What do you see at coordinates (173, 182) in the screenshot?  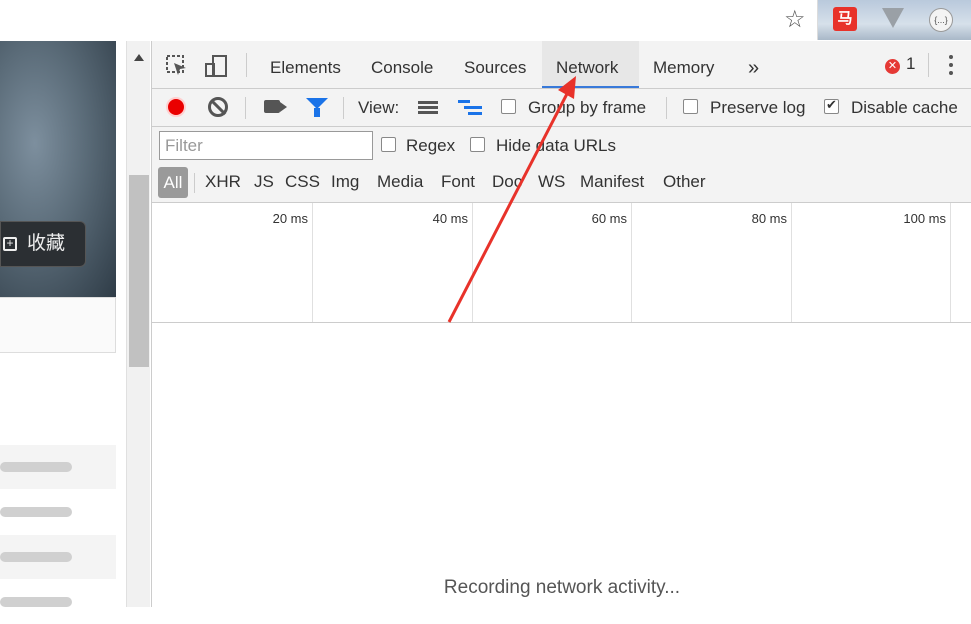 I see `type-filter-all: All` at bounding box center [173, 182].